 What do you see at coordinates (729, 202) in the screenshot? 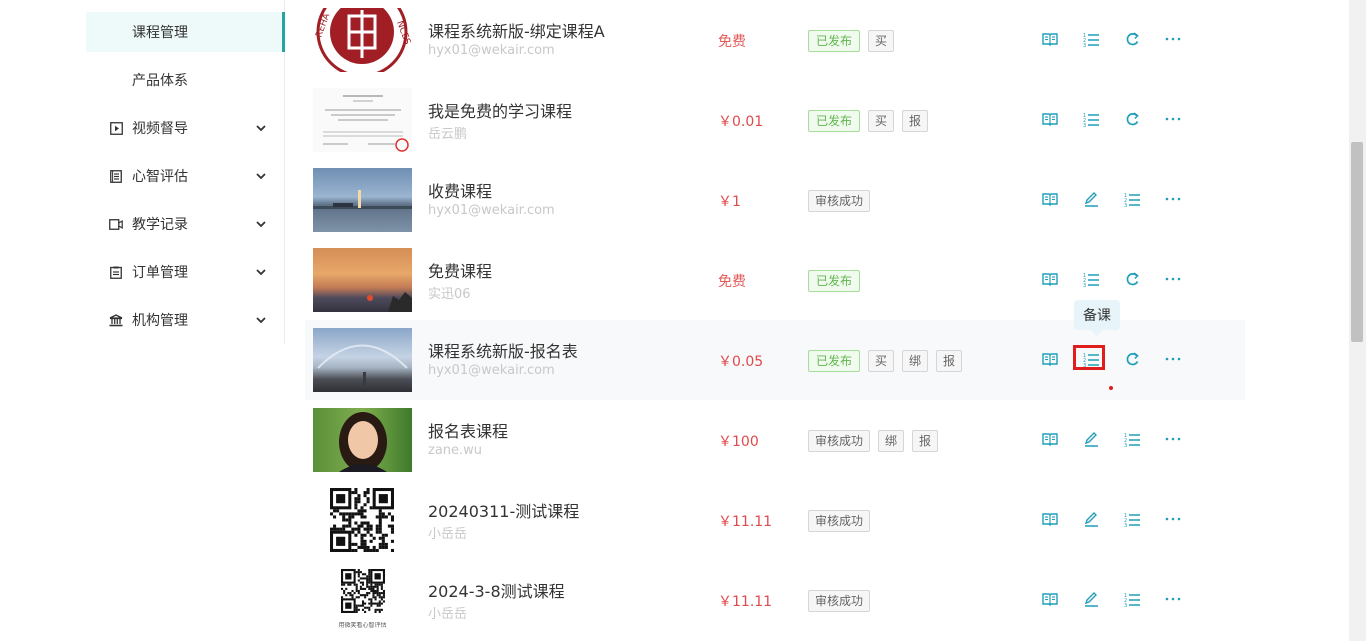
I see `course-price: ￥1` at bounding box center [729, 202].